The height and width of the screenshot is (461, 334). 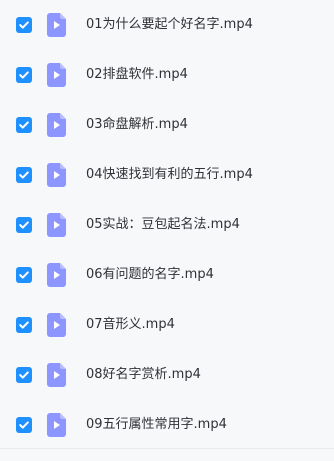 I want to click on file-row: 06有问题的名字.mp4, so click(x=167, y=275).